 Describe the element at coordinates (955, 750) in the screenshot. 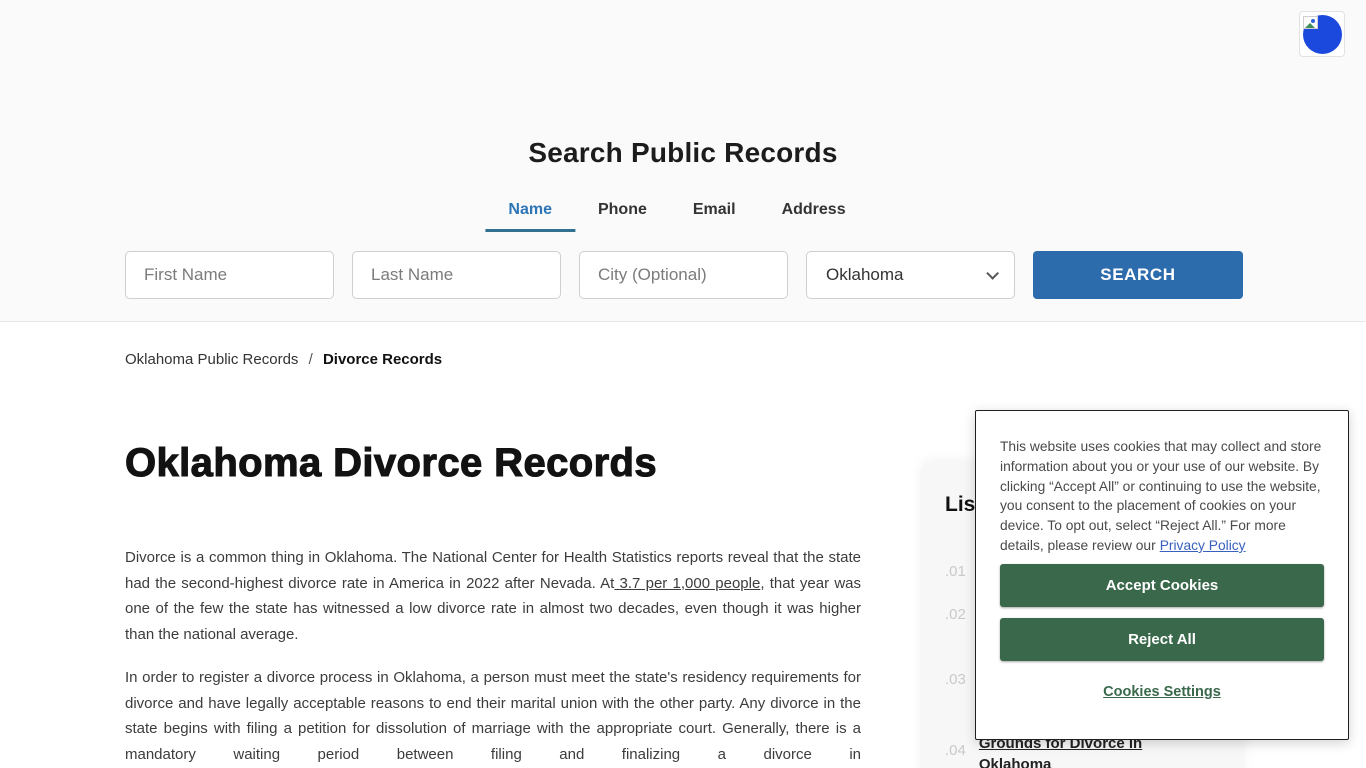

I see `toc-item-number: .04` at that location.